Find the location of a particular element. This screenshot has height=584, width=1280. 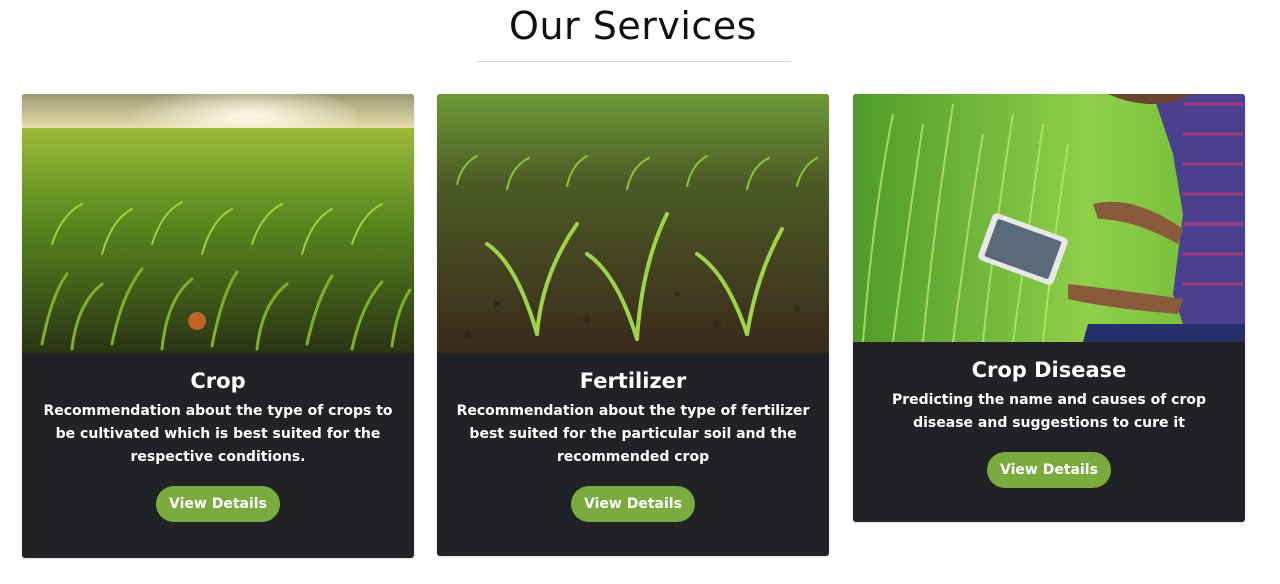

crop-disease-card-image is located at coordinates (1049, 218).